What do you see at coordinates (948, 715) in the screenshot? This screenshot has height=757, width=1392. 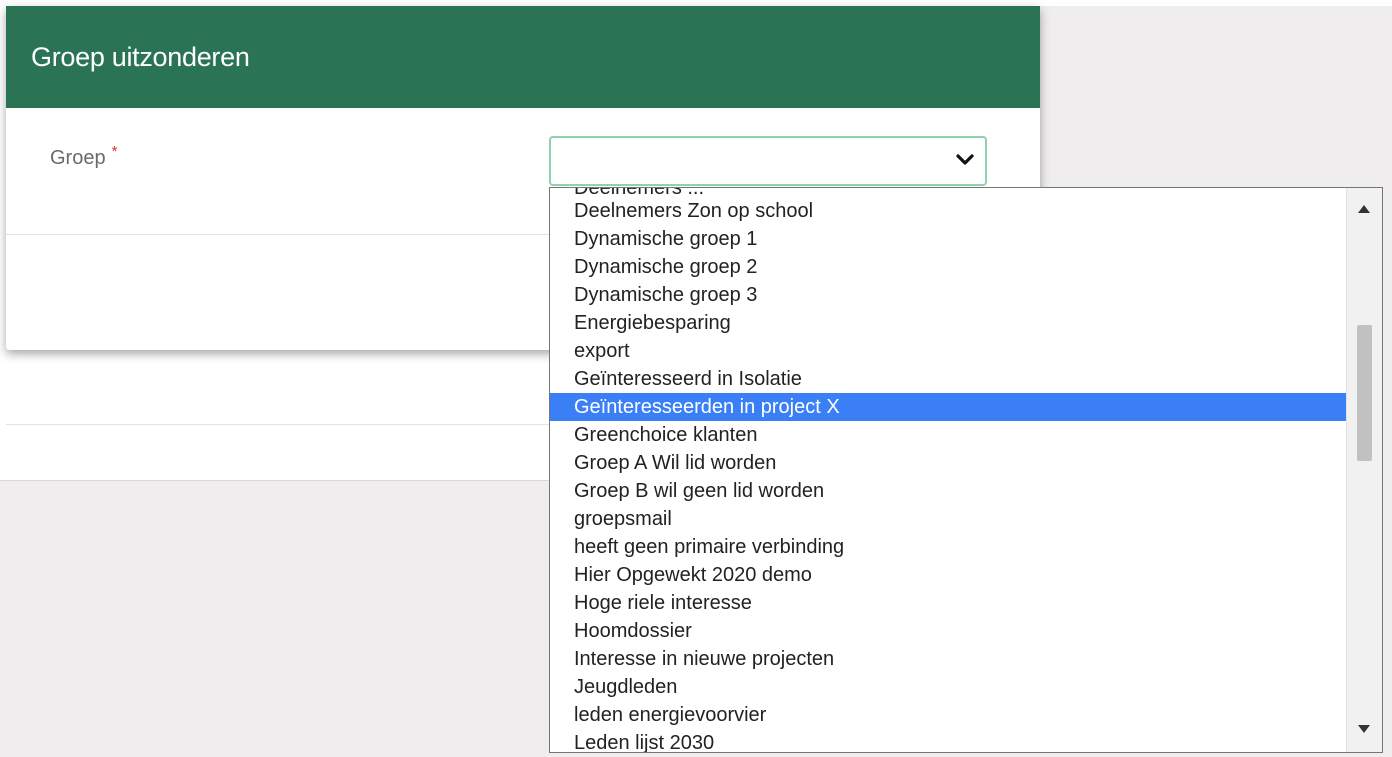 I see `dropdown-option: leden energievoorvier` at bounding box center [948, 715].